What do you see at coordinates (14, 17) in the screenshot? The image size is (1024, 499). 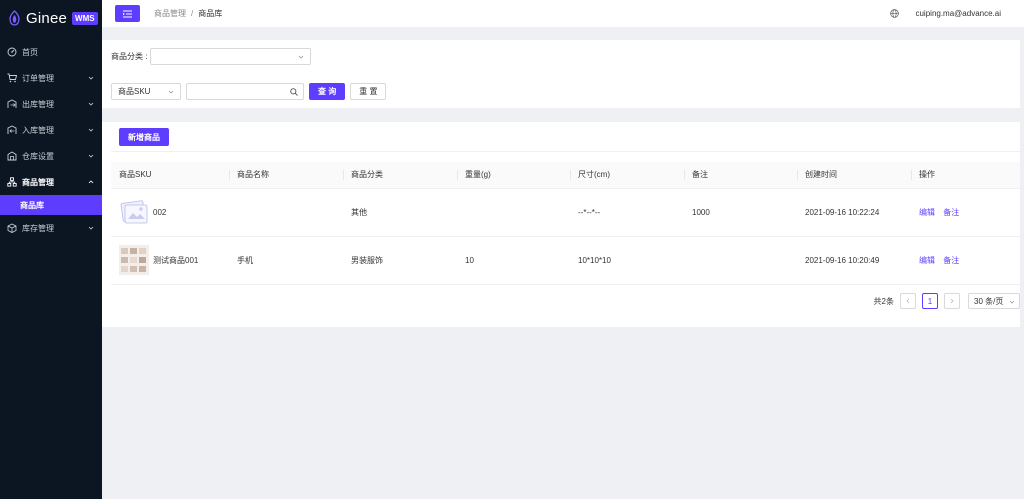 I see `ginee-logo-icon` at bounding box center [14, 17].